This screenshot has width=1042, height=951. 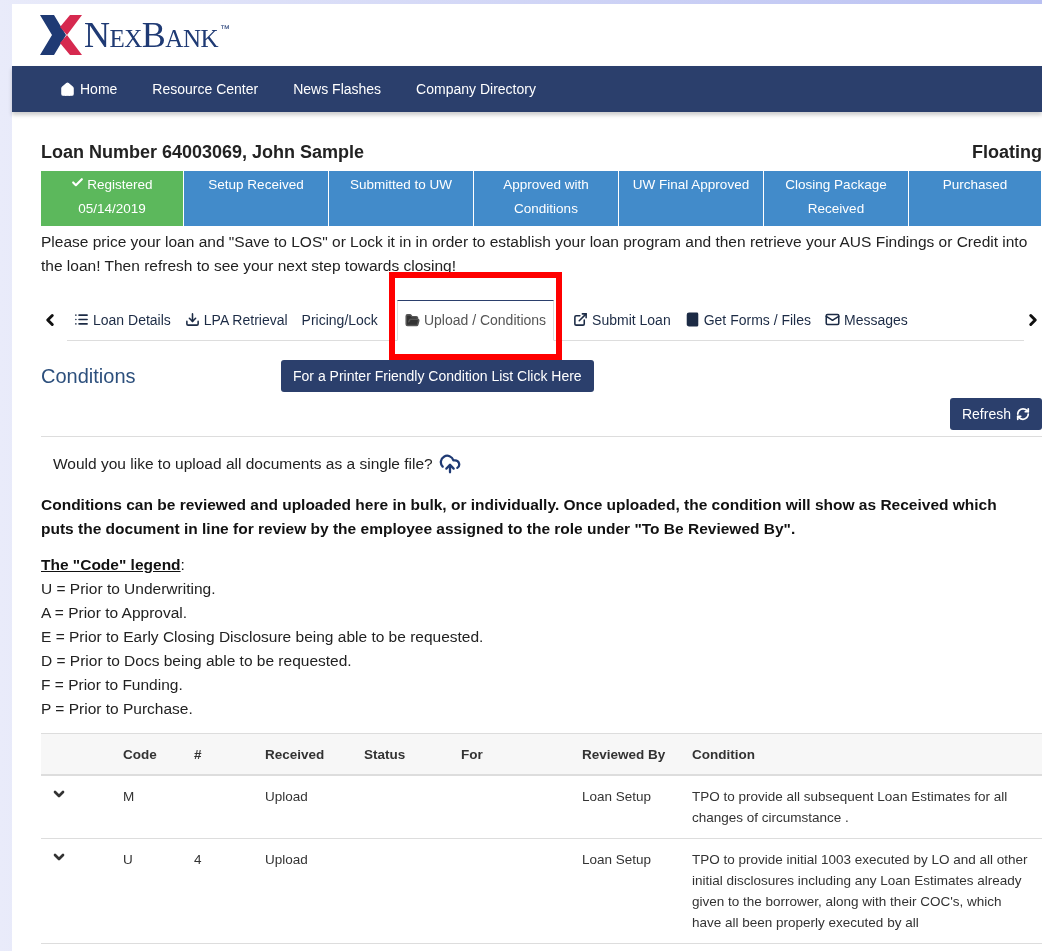 I want to click on refresh-icon, so click(x=1023, y=414).